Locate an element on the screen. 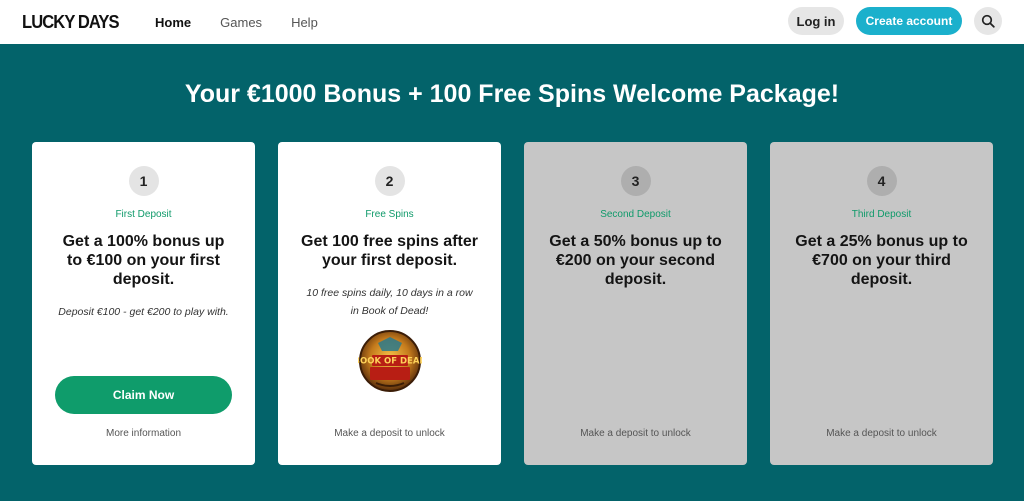  create-account-button: Create account is located at coordinates (909, 21).